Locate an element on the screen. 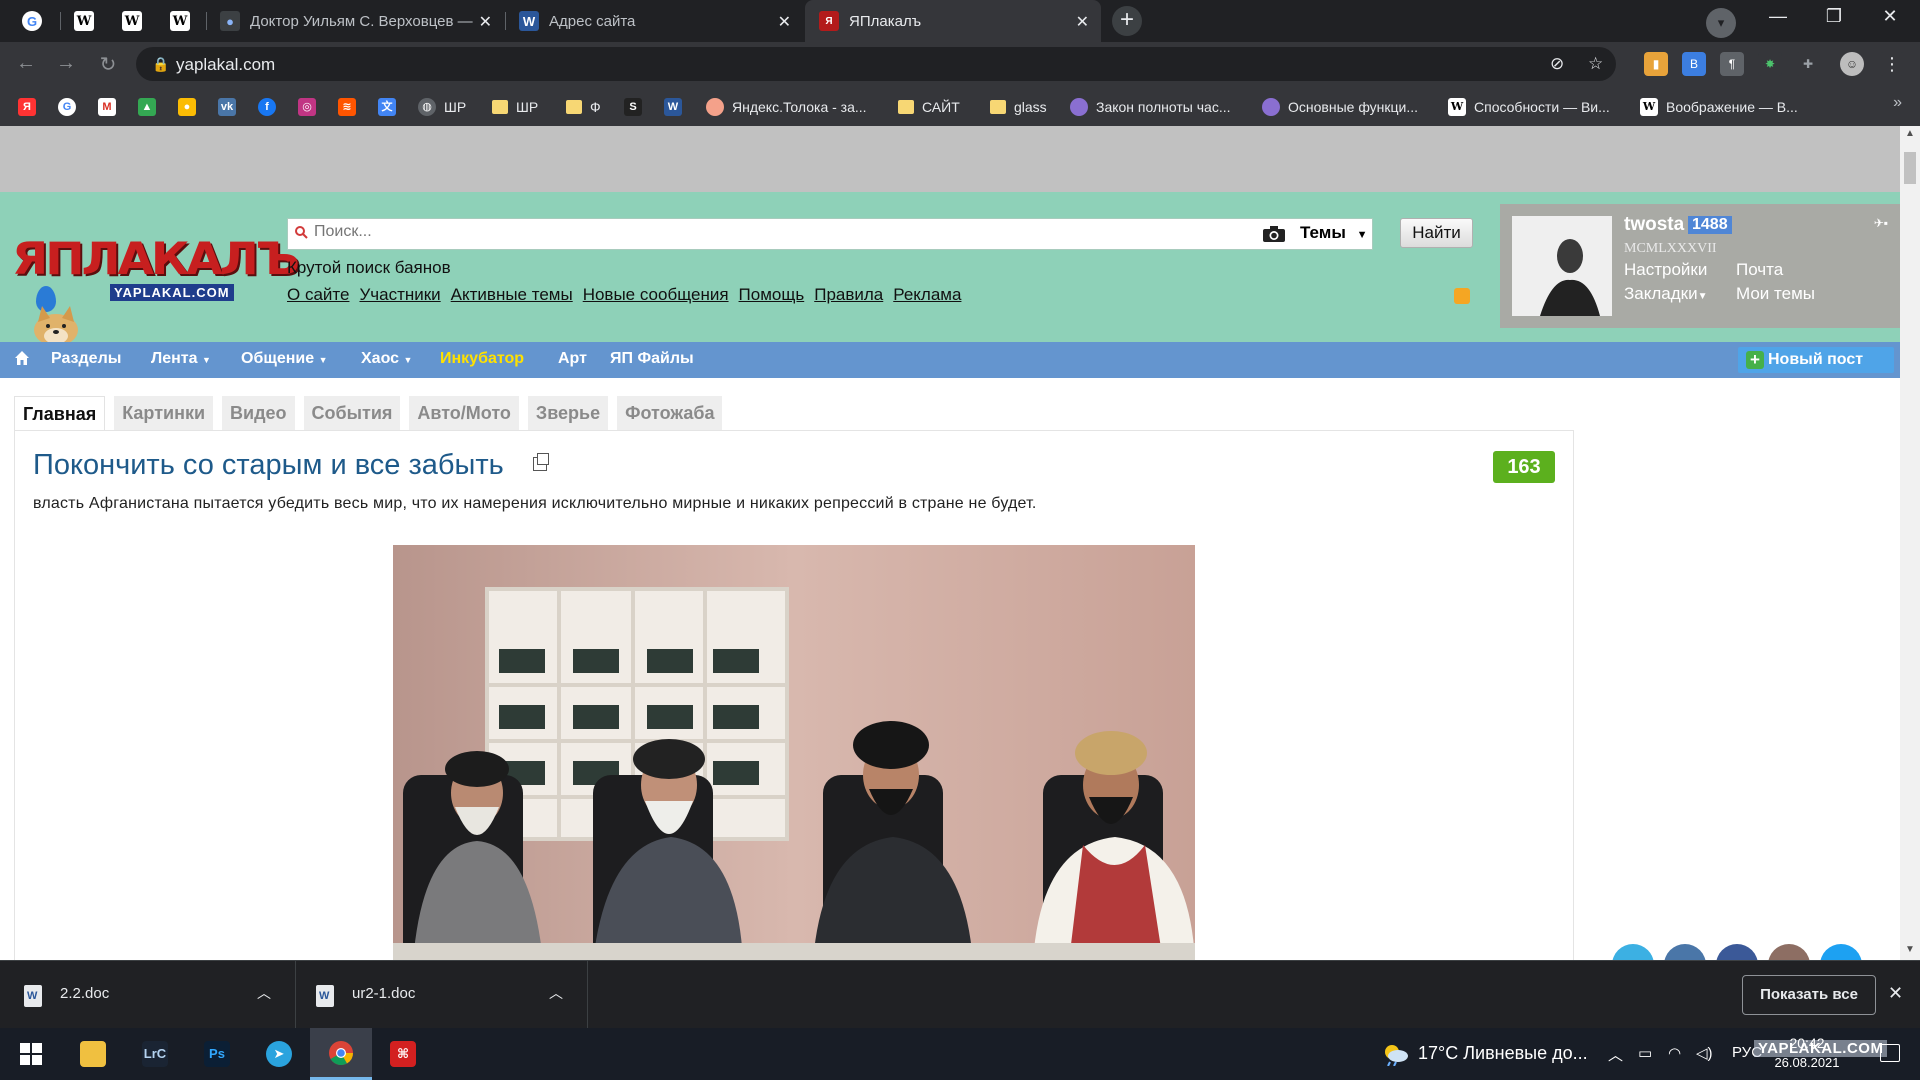  taskbar-lightroom: LrC is located at coordinates (155, 1054).